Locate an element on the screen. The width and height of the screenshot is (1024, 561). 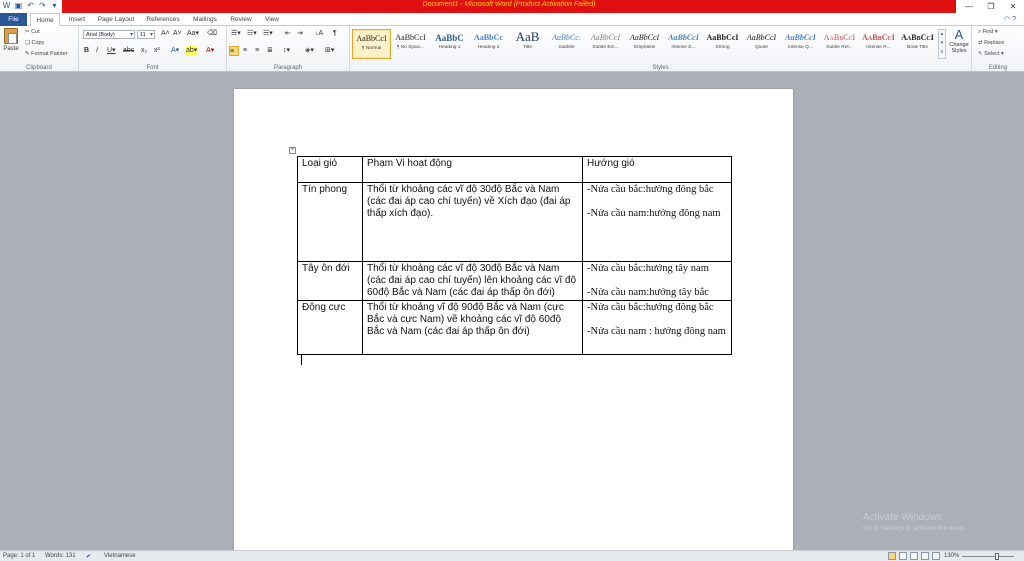
show-marks-icon: ¶ is located at coordinates (335, 34).